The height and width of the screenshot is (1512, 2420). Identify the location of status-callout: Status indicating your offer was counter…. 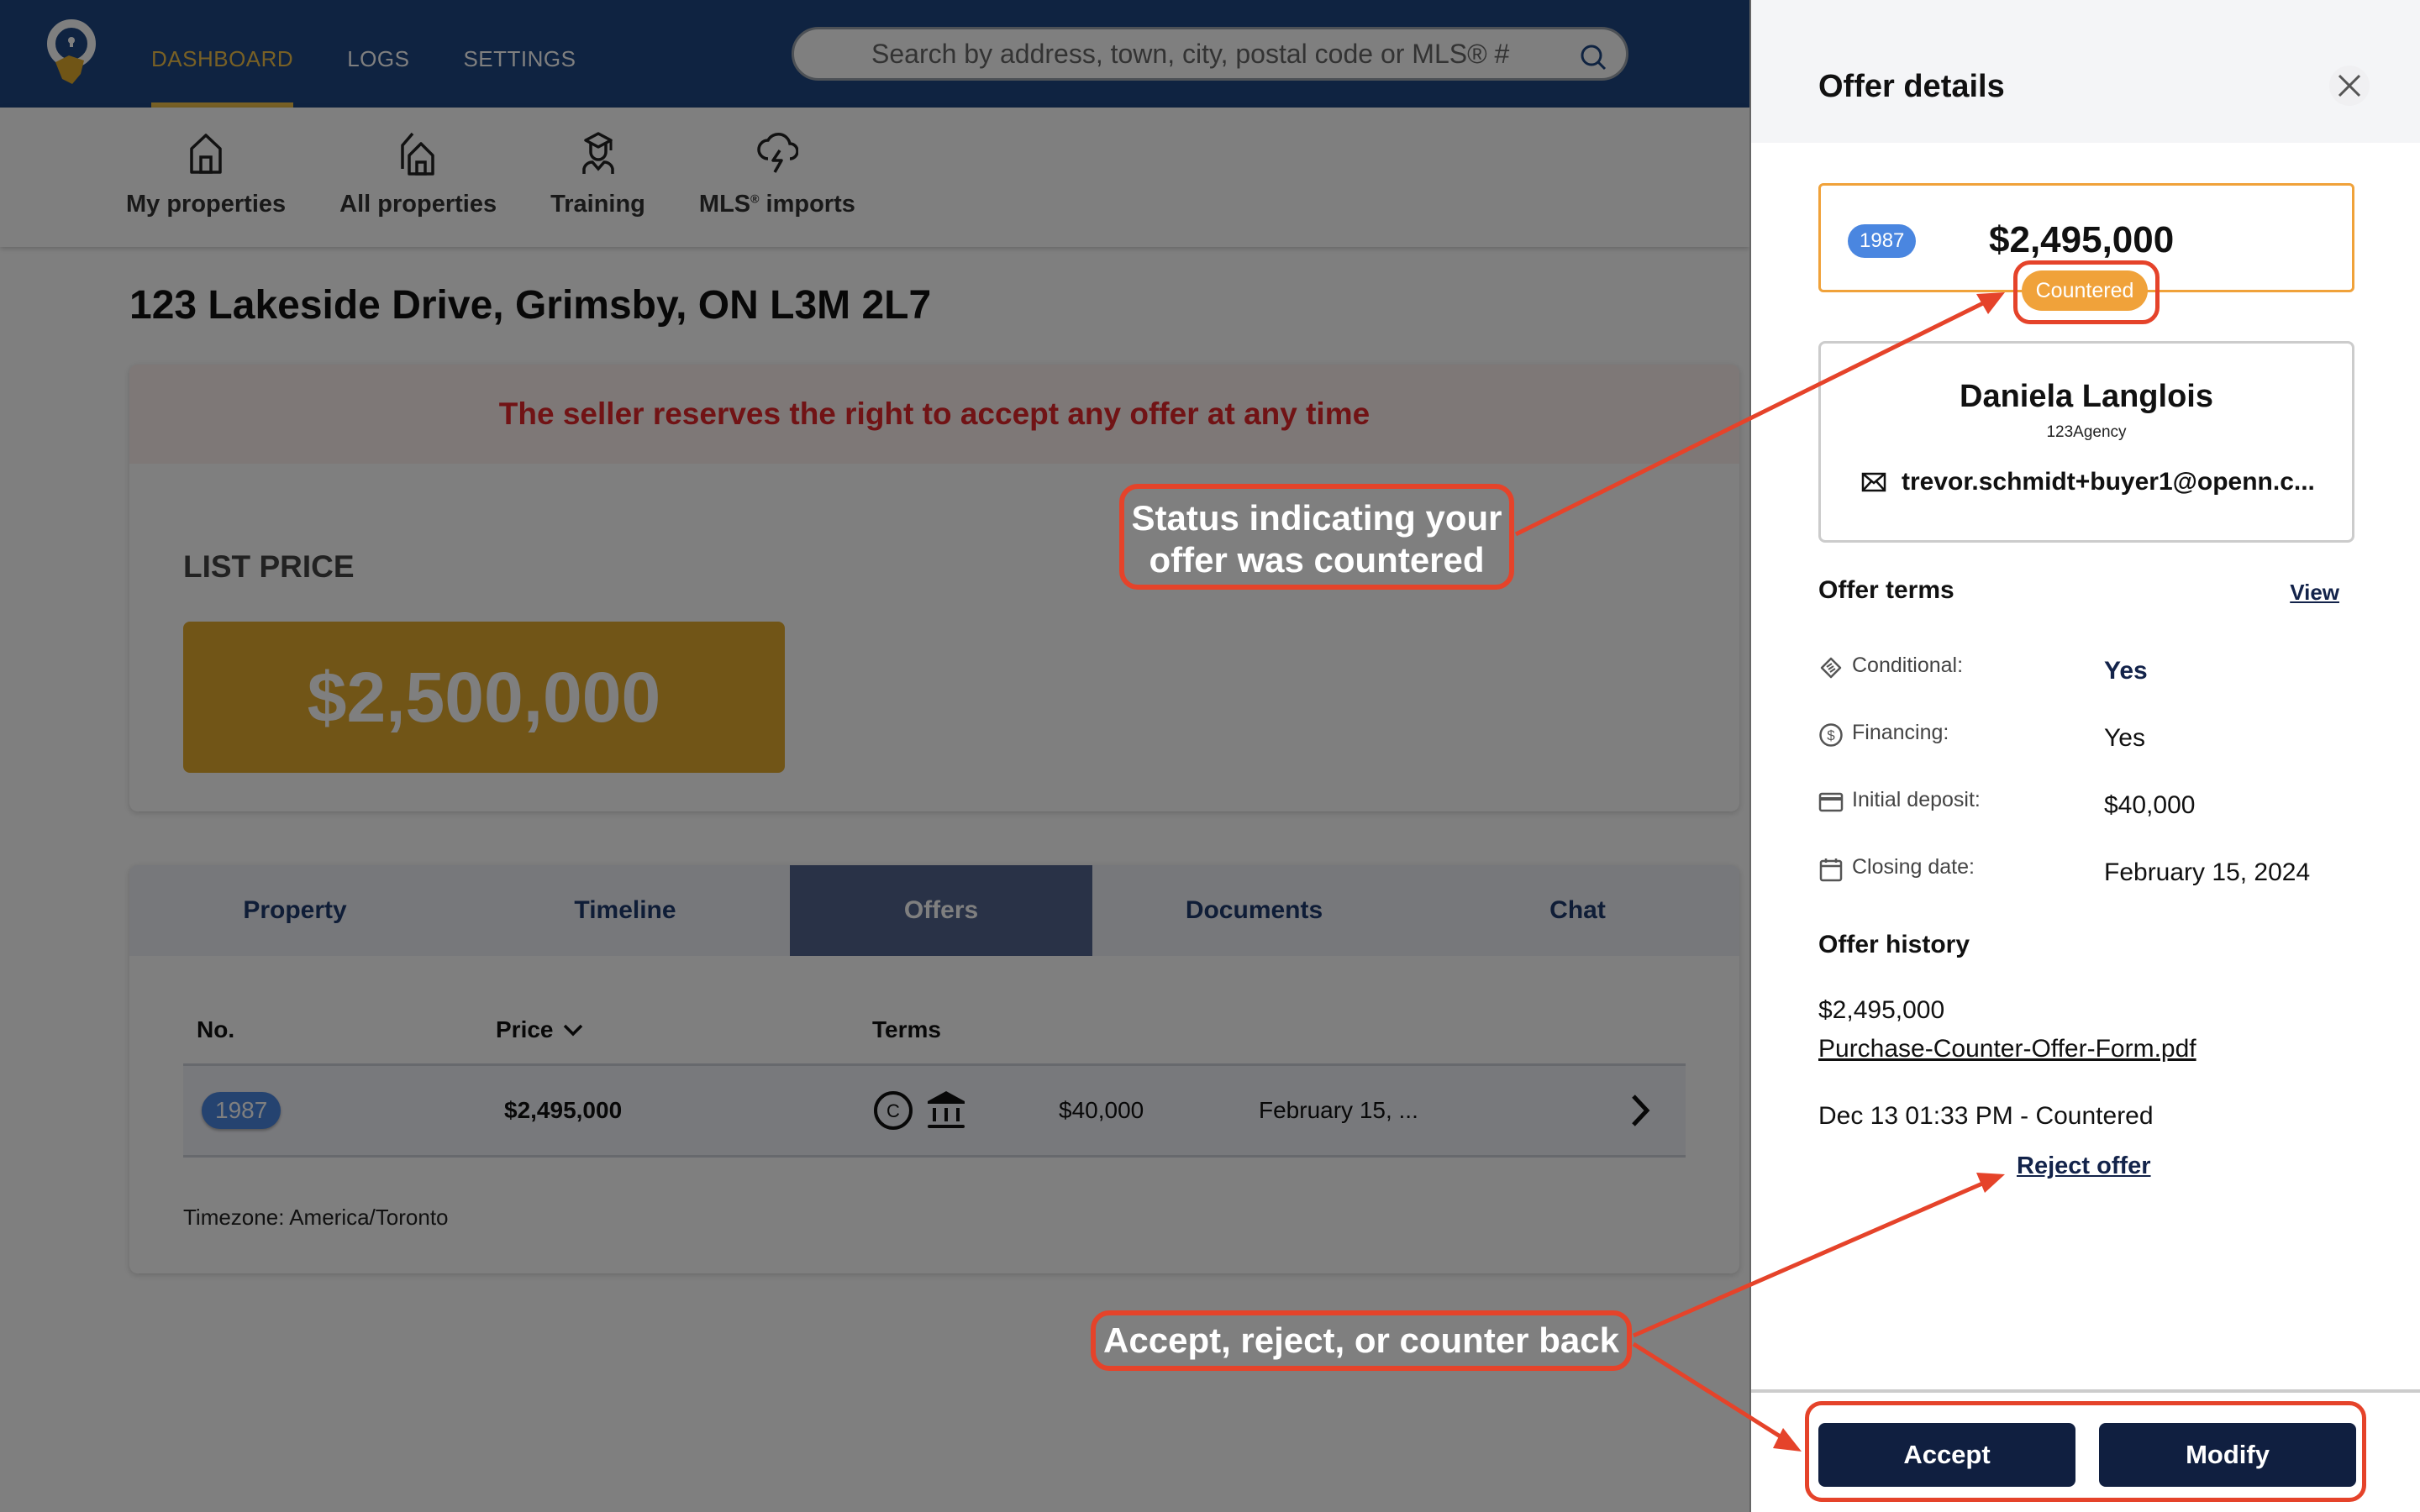
(1316, 537).